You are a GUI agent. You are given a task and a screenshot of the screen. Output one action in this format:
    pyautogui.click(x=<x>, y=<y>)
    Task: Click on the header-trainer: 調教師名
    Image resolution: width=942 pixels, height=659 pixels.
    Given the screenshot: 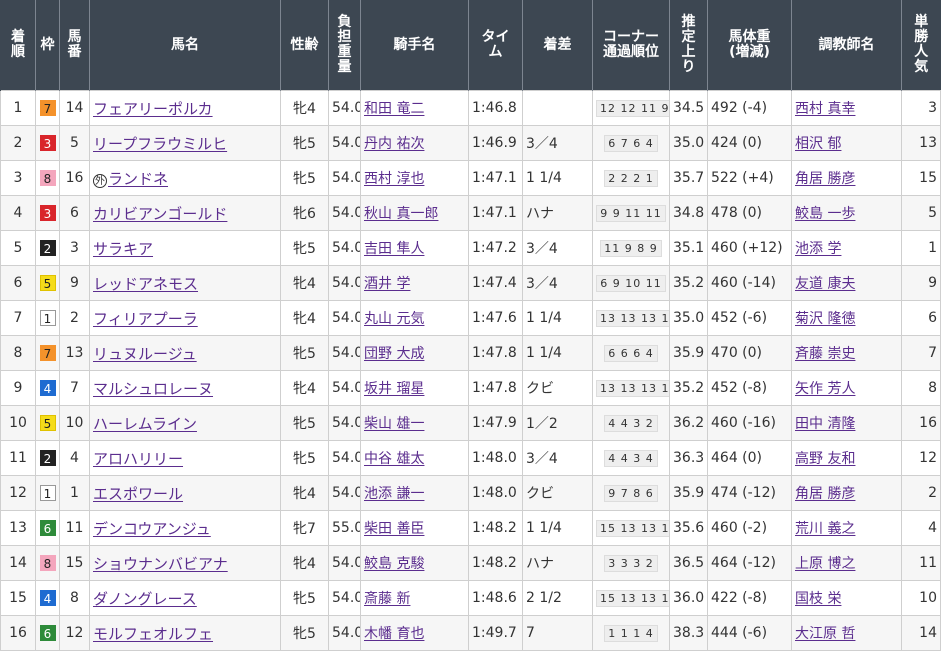 What is the action you would take?
    pyautogui.click(x=846, y=45)
    